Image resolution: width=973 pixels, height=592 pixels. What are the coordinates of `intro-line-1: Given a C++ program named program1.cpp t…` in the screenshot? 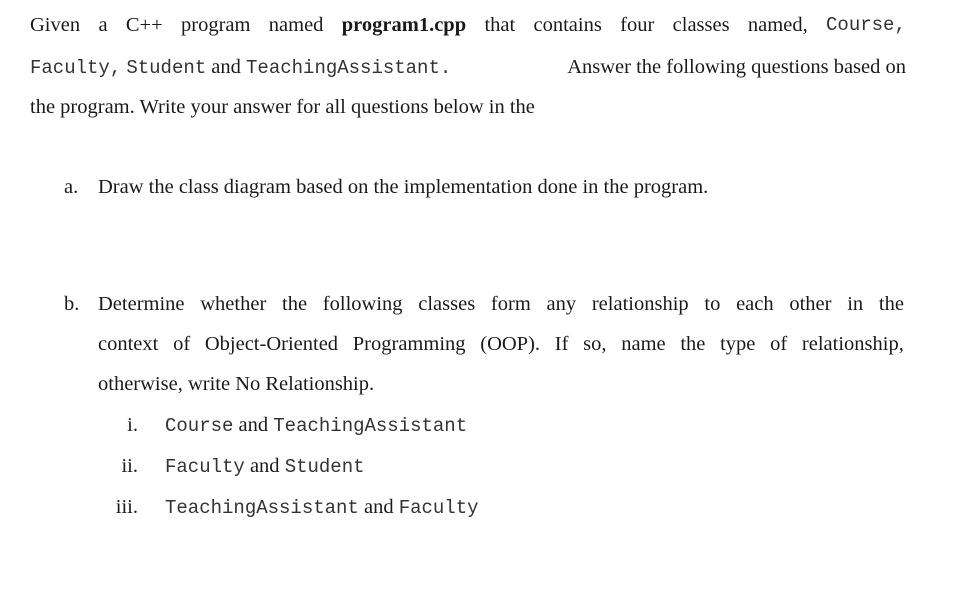 It's located at (468, 25).